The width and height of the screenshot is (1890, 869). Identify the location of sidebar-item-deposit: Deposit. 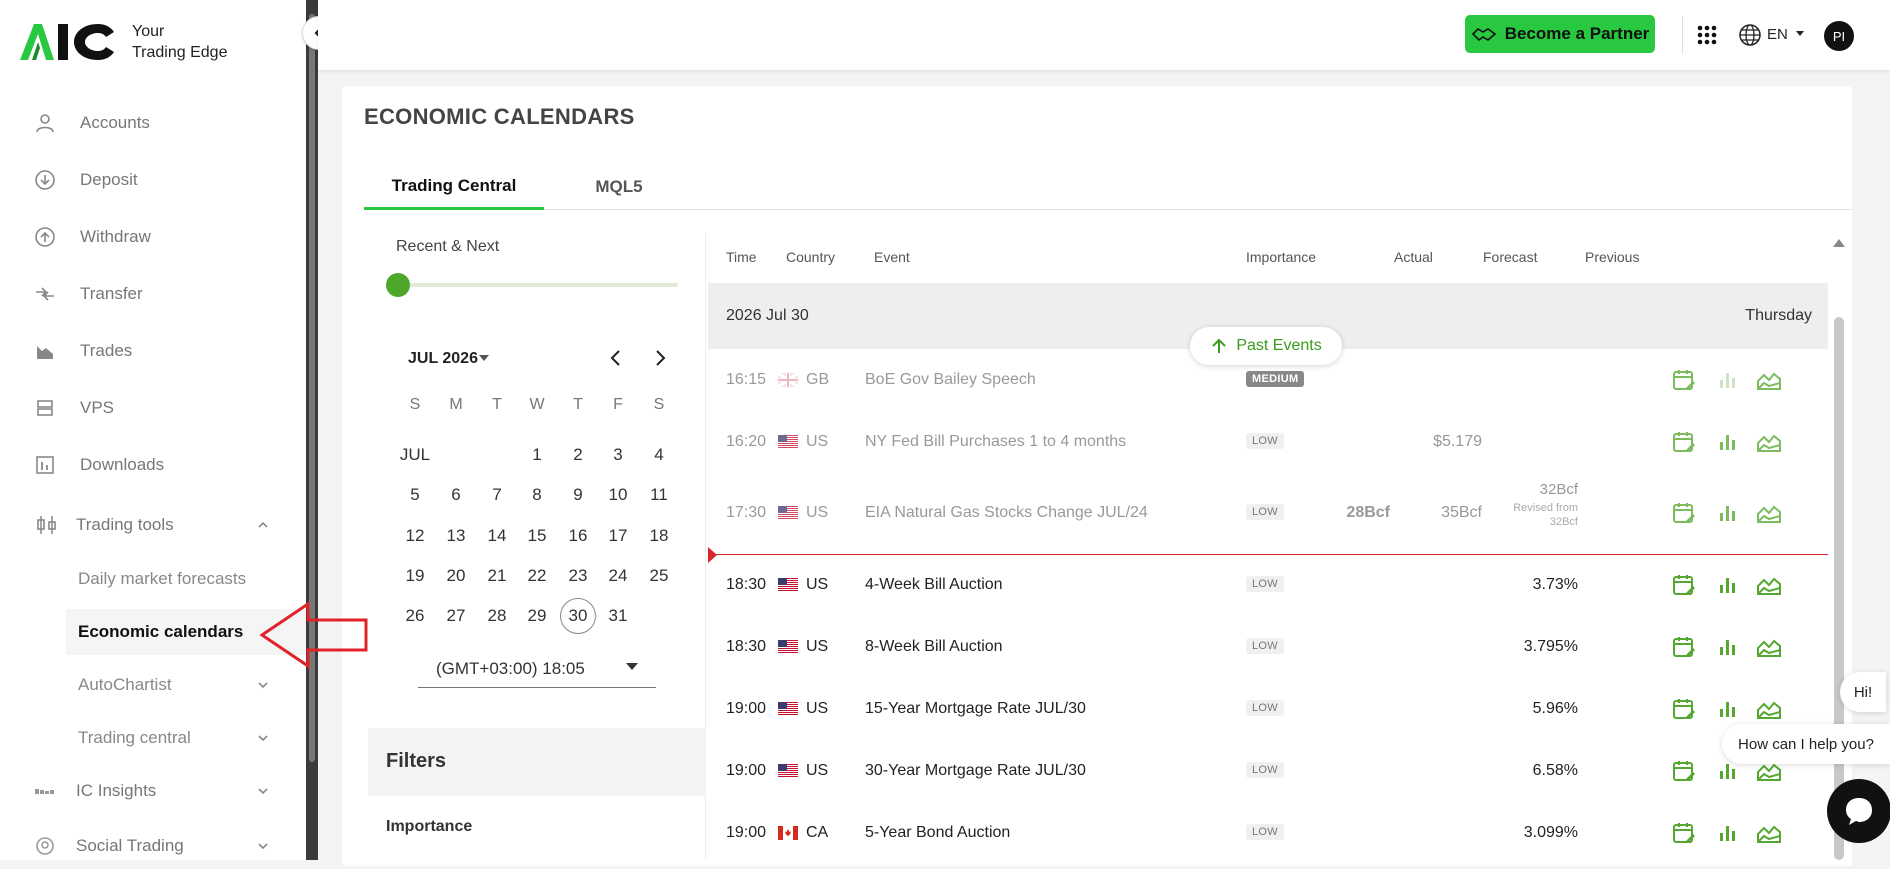
(153, 180).